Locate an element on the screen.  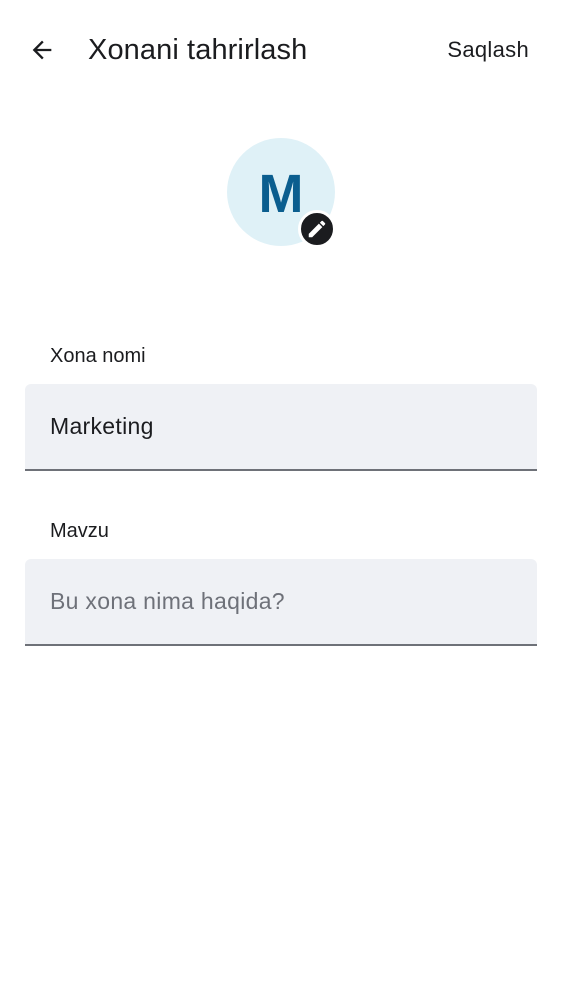
room-name-input is located at coordinates (281, 426).